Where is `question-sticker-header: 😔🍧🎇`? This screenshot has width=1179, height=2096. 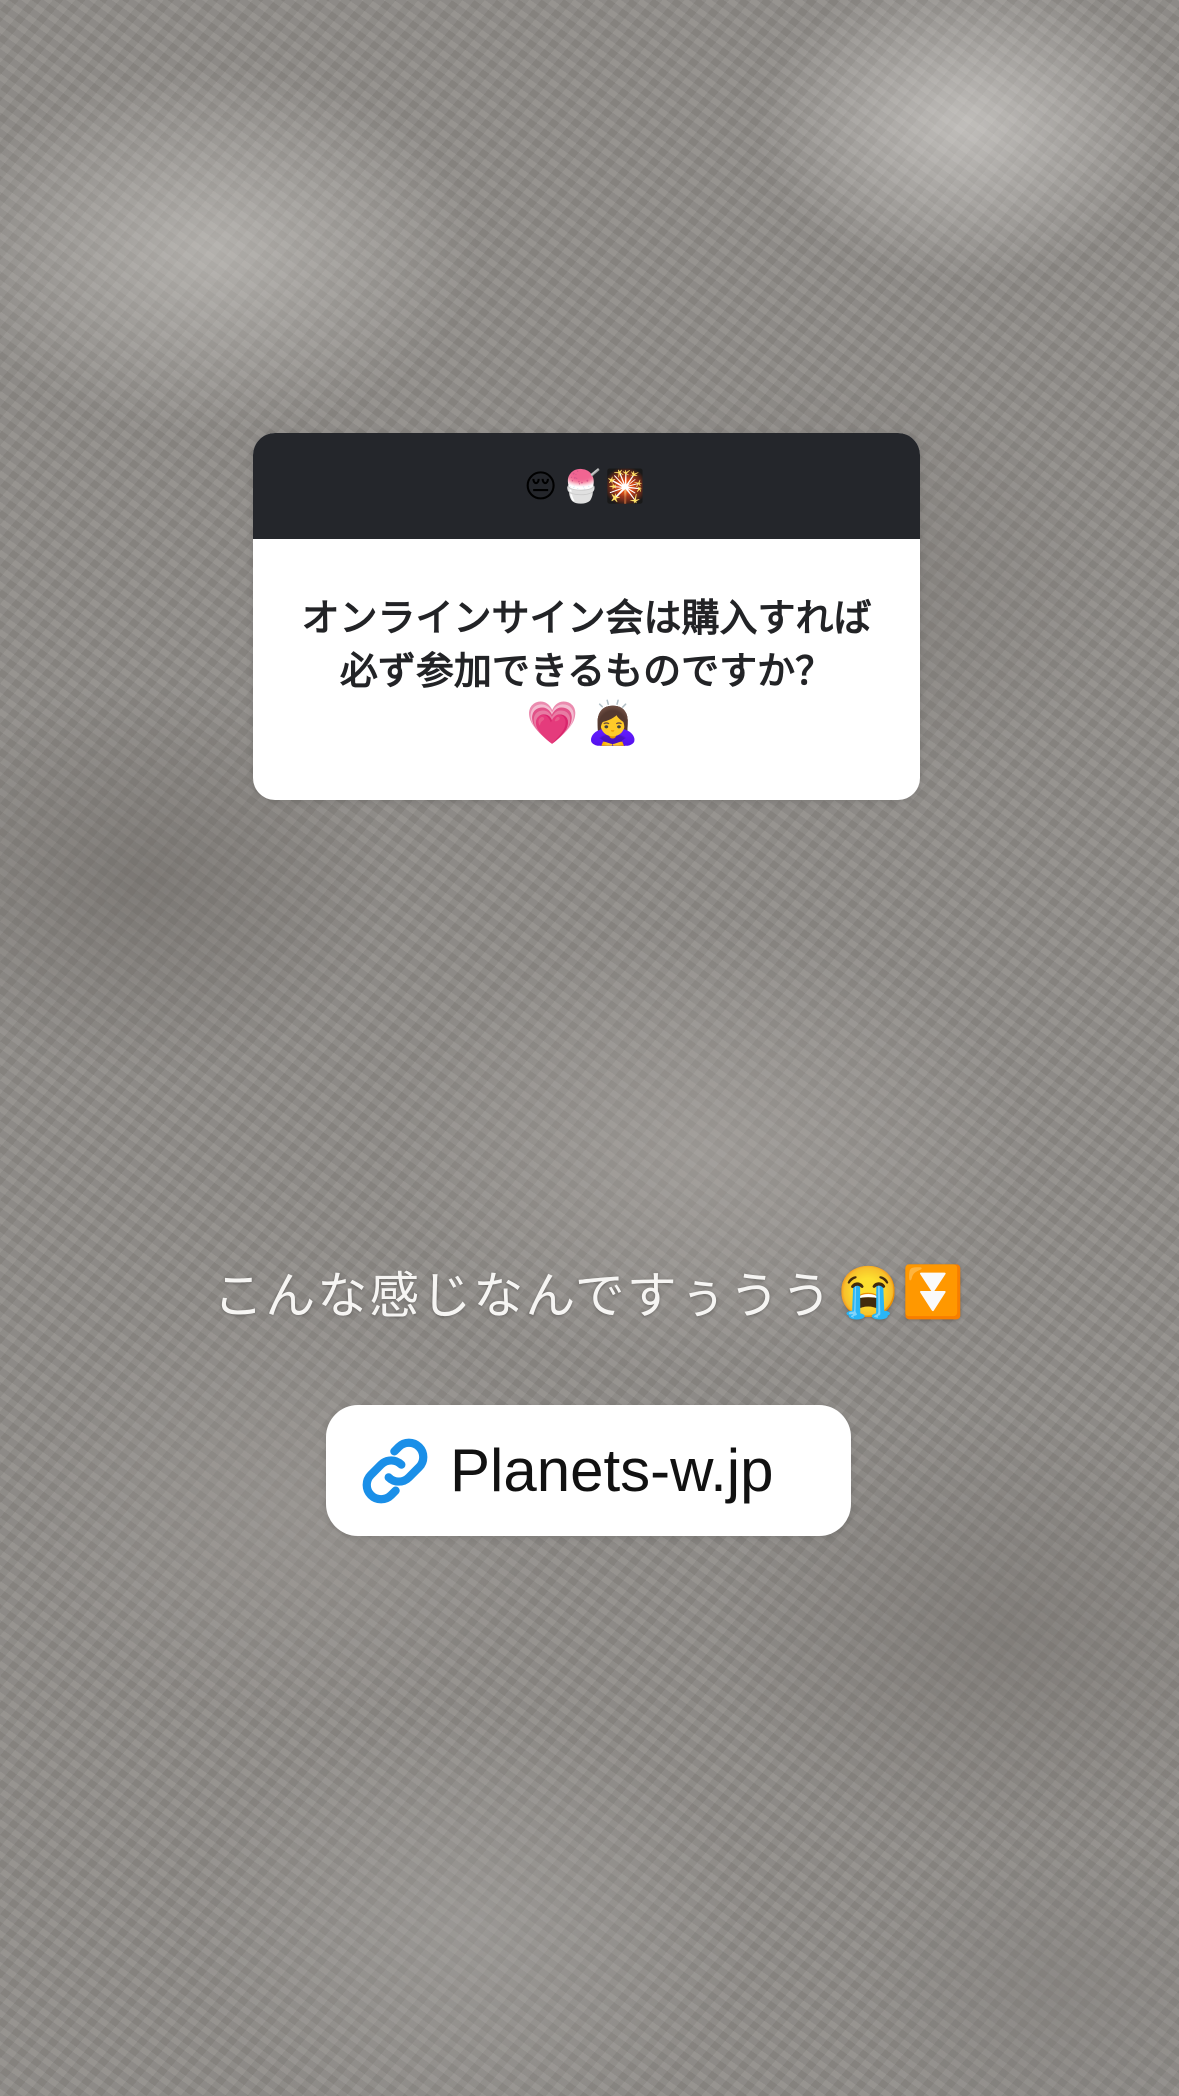
question-sticker-header: 😔🍧🎇 is located at coordinates (586, 486).